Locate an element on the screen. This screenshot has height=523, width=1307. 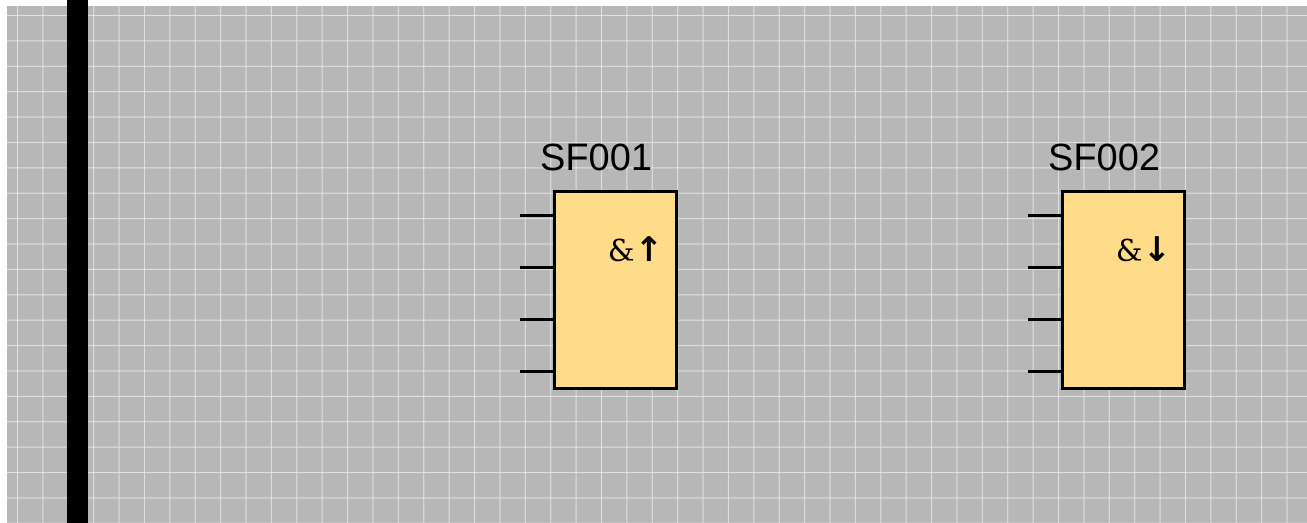
rising-edge-arrow-icon: ↑ is located at coordinates (649, 250).